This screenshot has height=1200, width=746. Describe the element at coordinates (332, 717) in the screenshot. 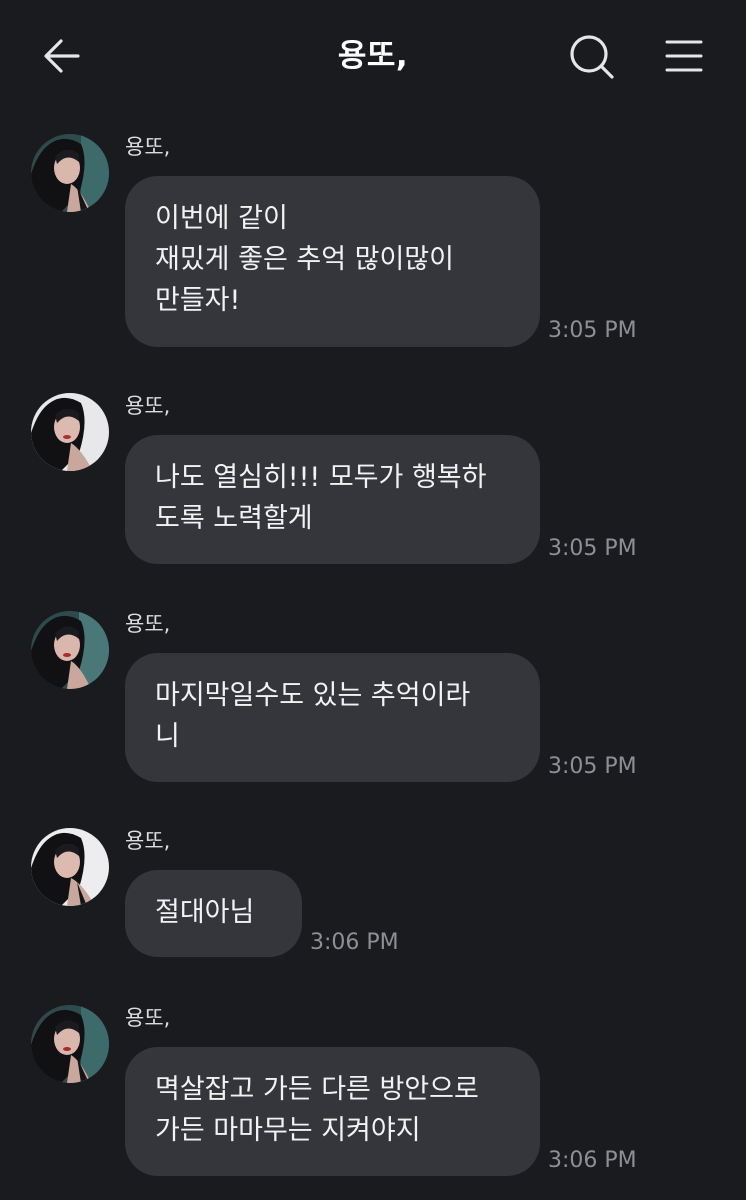

I see `message-bubble: 마지막일수도 있는 추억이라 니` at that location.